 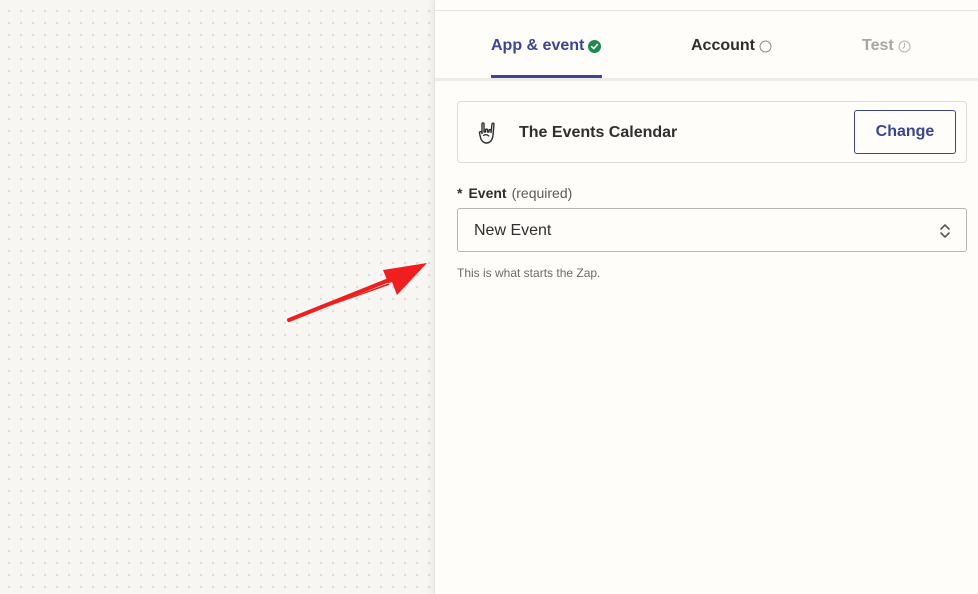 I want to click on event-select-value: New Event, so click(x=513, y=230).